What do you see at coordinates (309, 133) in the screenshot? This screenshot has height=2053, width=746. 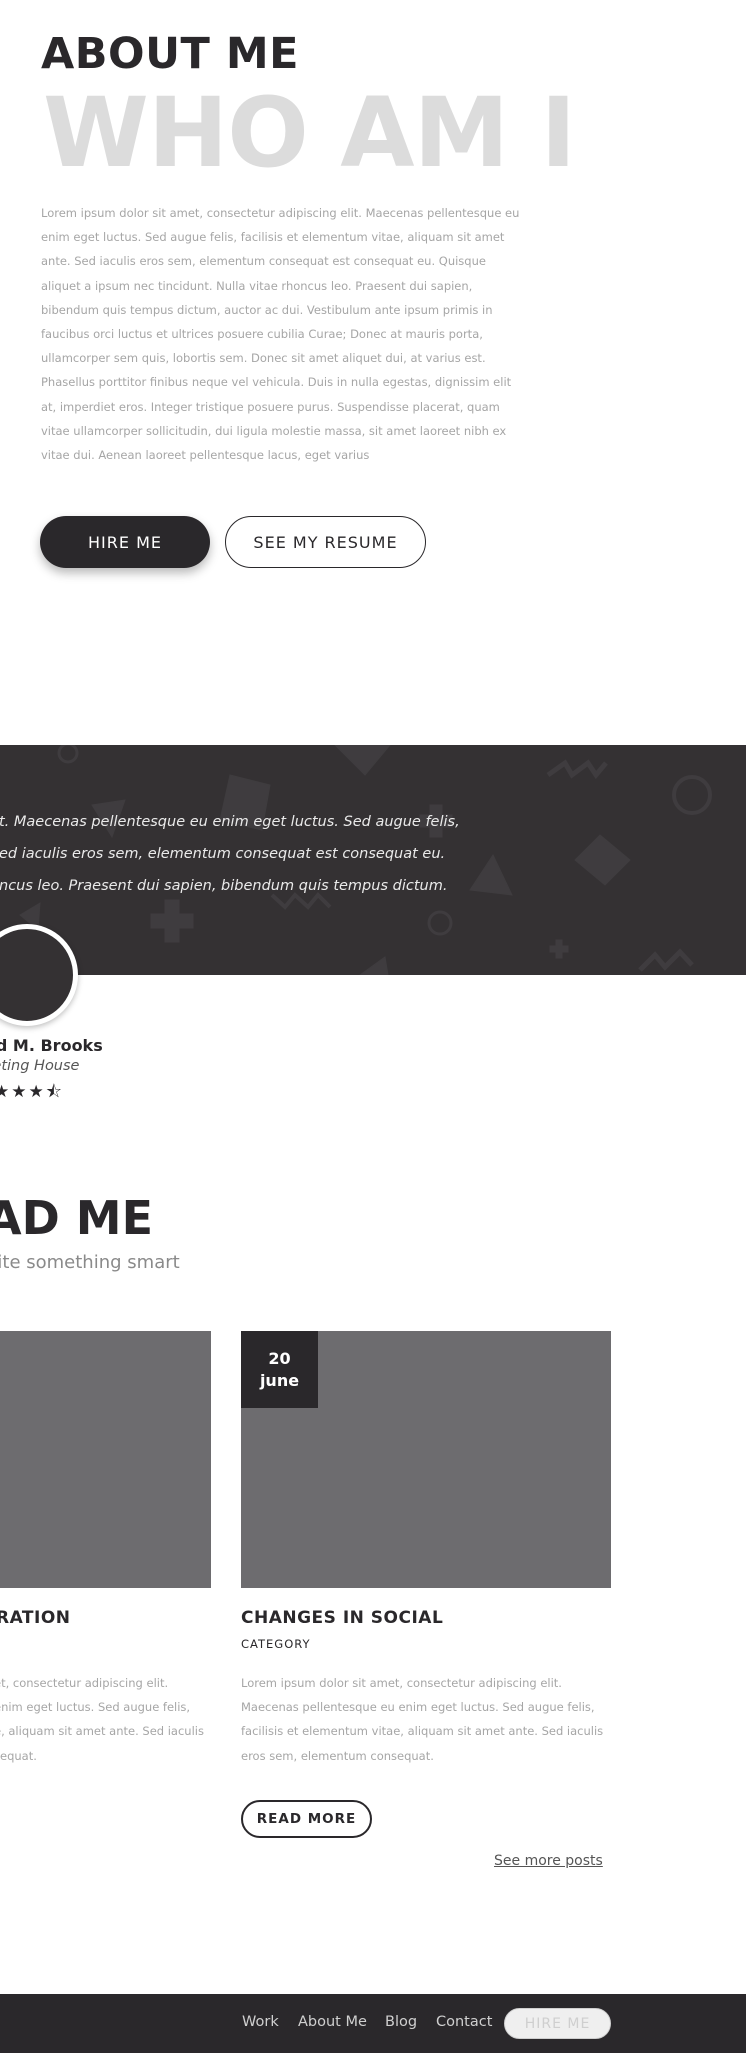 I see `about-big-heading: WHO AM I` at bounding box center [309, 133].